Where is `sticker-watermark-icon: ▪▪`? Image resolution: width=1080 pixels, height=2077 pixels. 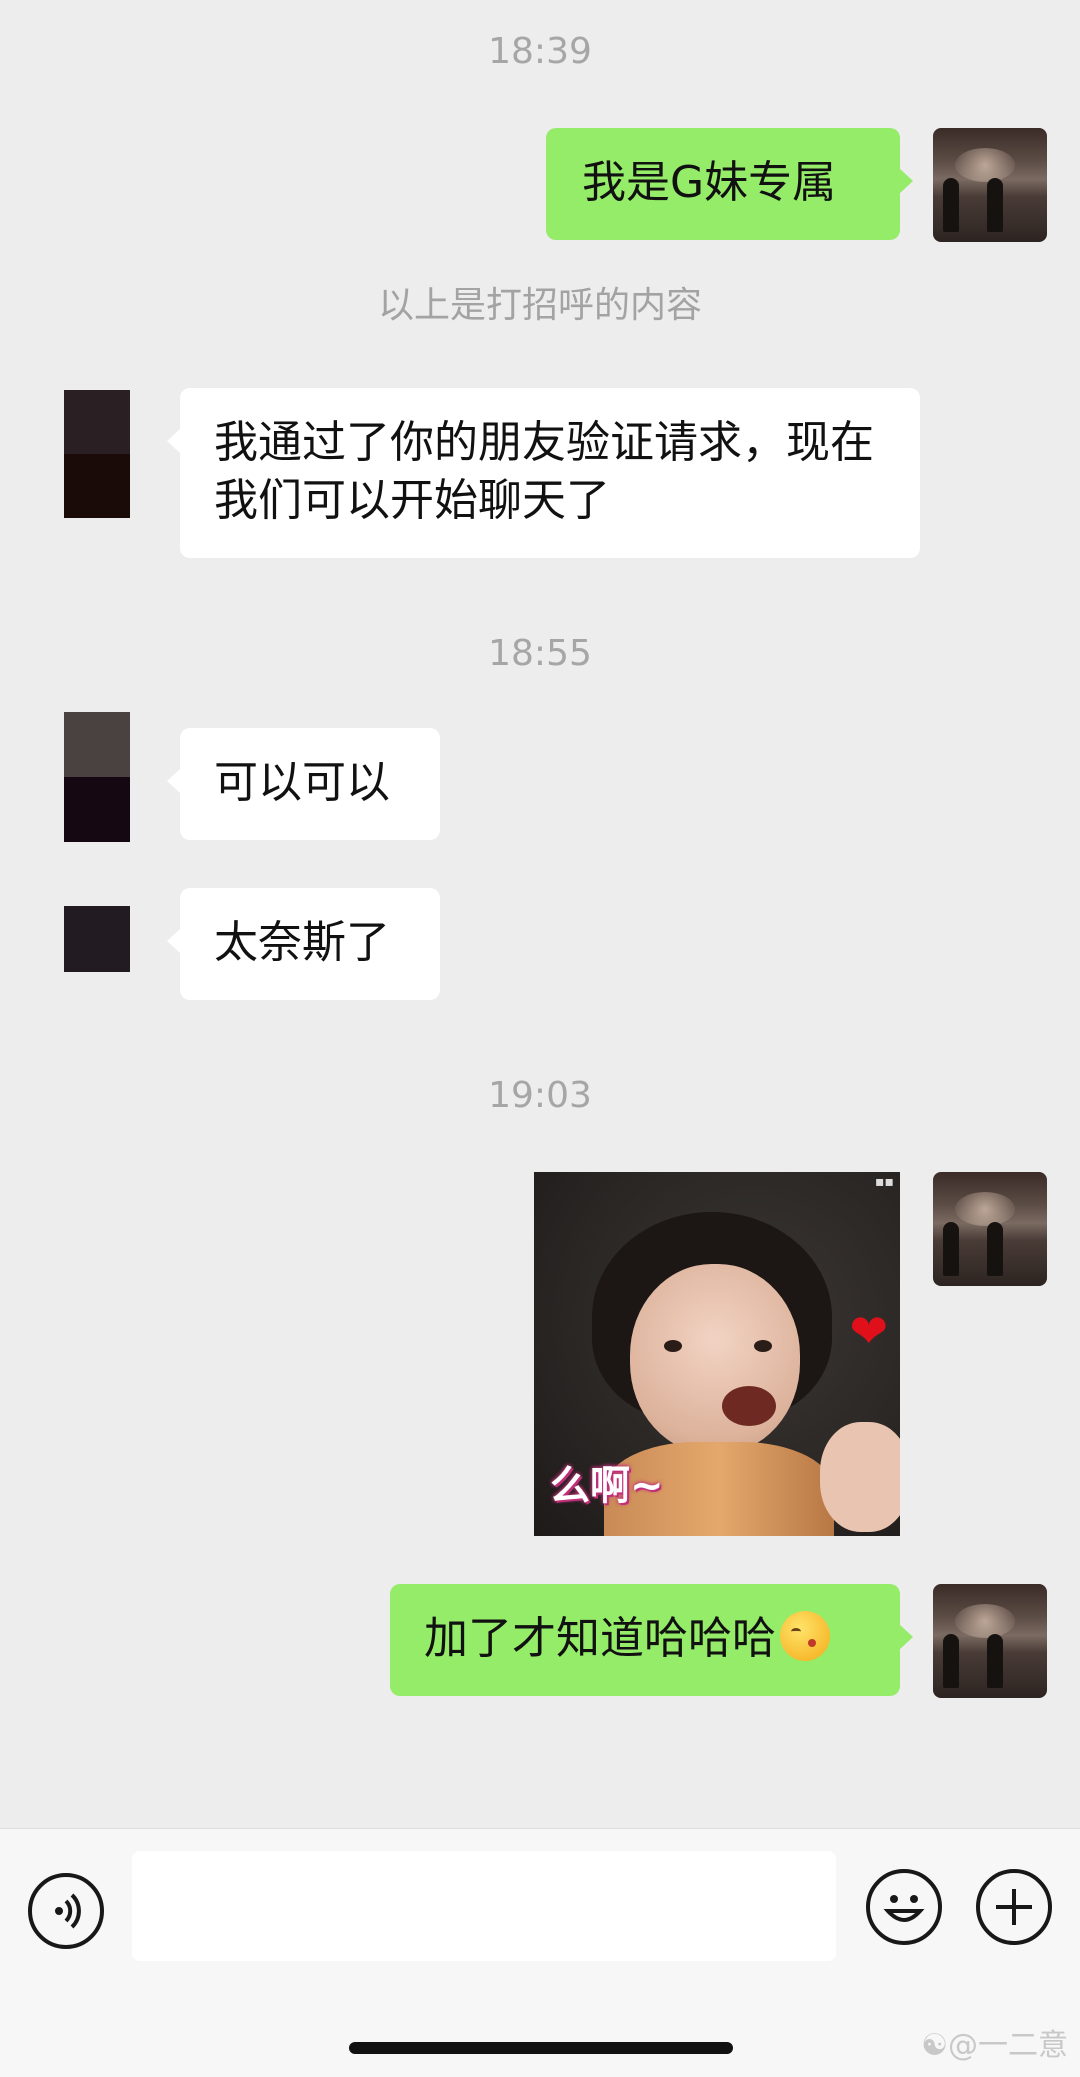 sticker-watermark-icon: ▪▪ is located at coordinates (884, 1182).